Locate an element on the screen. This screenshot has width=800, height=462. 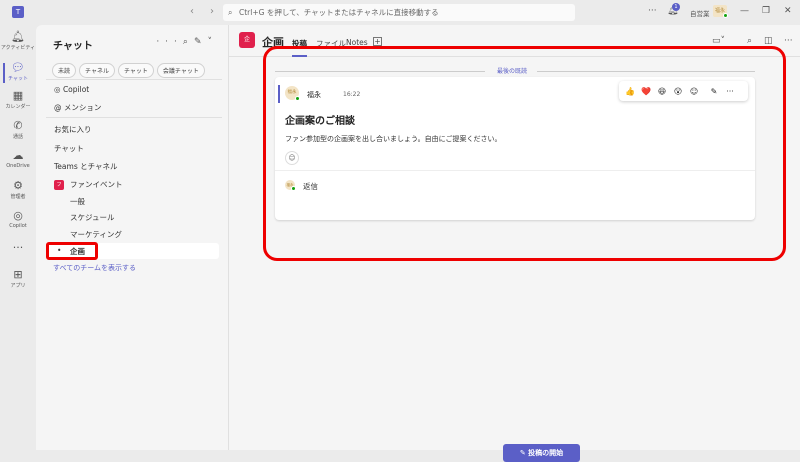
teams-logo: T is located at coordinates (18, 12).